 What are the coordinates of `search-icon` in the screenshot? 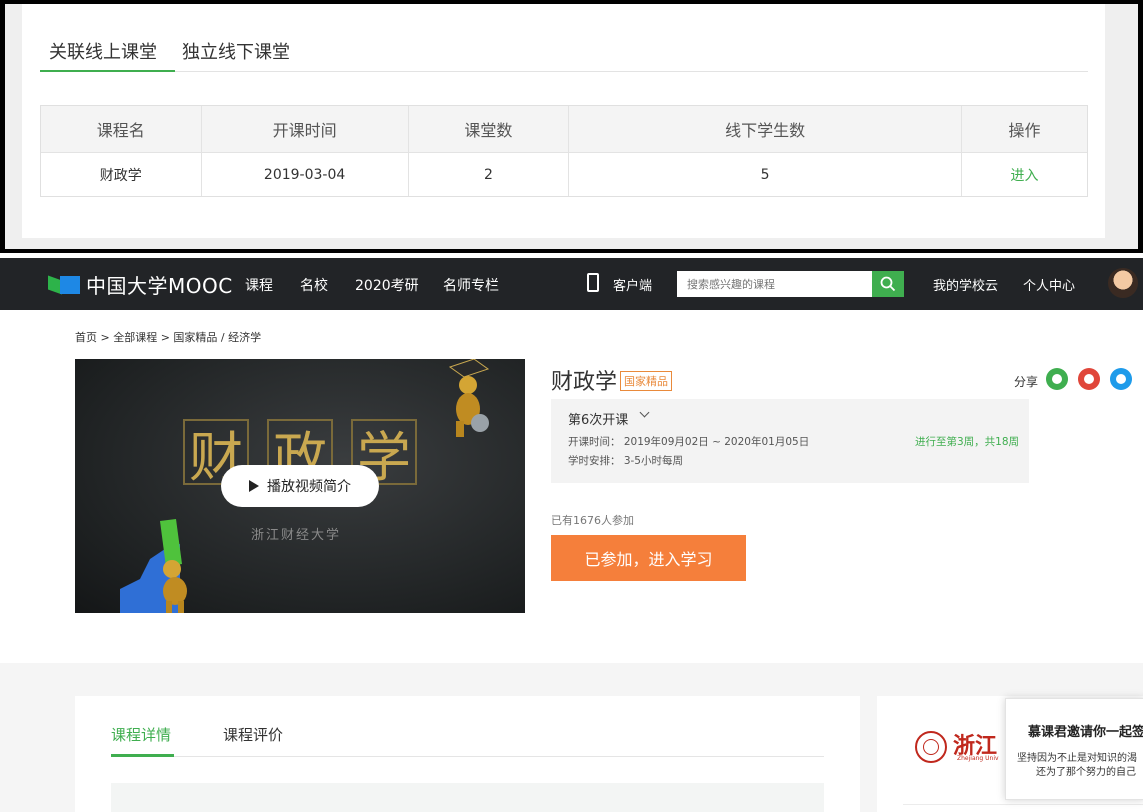 It's located at (888, 284).